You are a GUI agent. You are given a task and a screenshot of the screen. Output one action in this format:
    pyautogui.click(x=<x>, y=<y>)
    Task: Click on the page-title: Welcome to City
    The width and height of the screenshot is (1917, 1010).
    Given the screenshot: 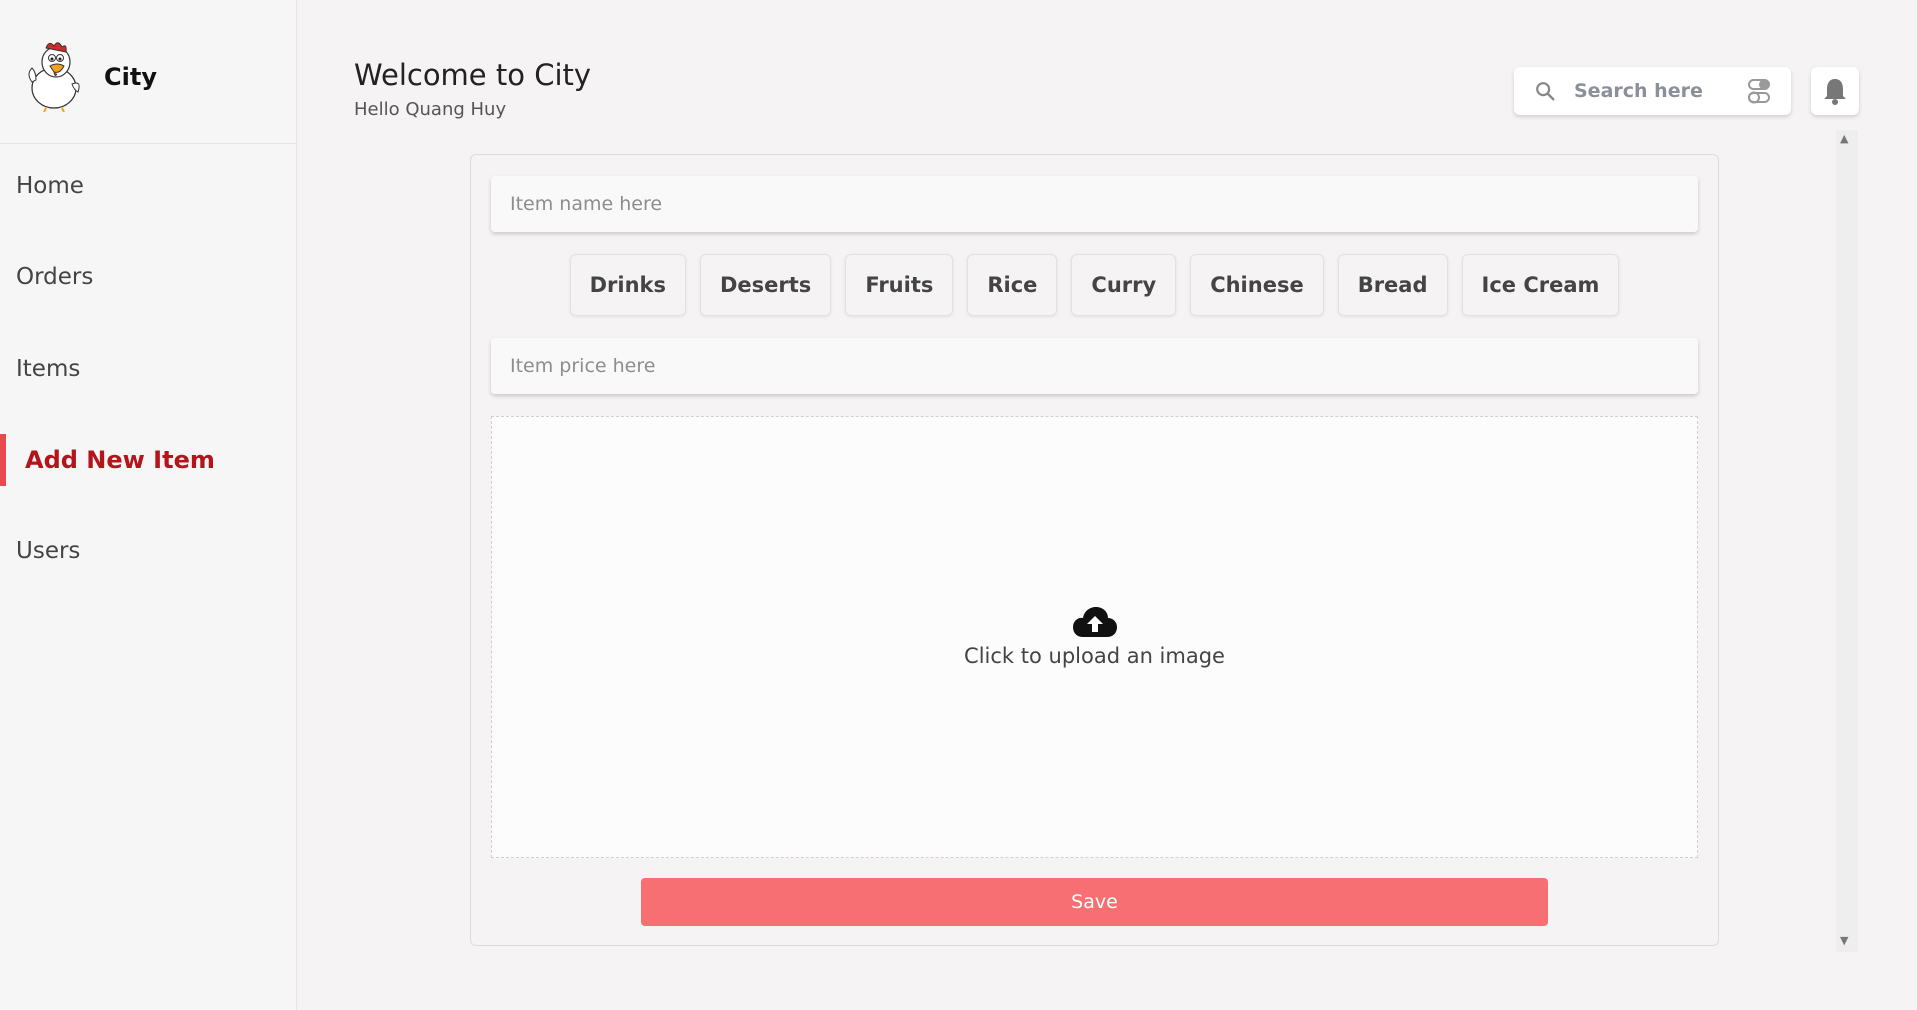 What is the action you would take?
    pyautogui.click(x=473, y=75)
    